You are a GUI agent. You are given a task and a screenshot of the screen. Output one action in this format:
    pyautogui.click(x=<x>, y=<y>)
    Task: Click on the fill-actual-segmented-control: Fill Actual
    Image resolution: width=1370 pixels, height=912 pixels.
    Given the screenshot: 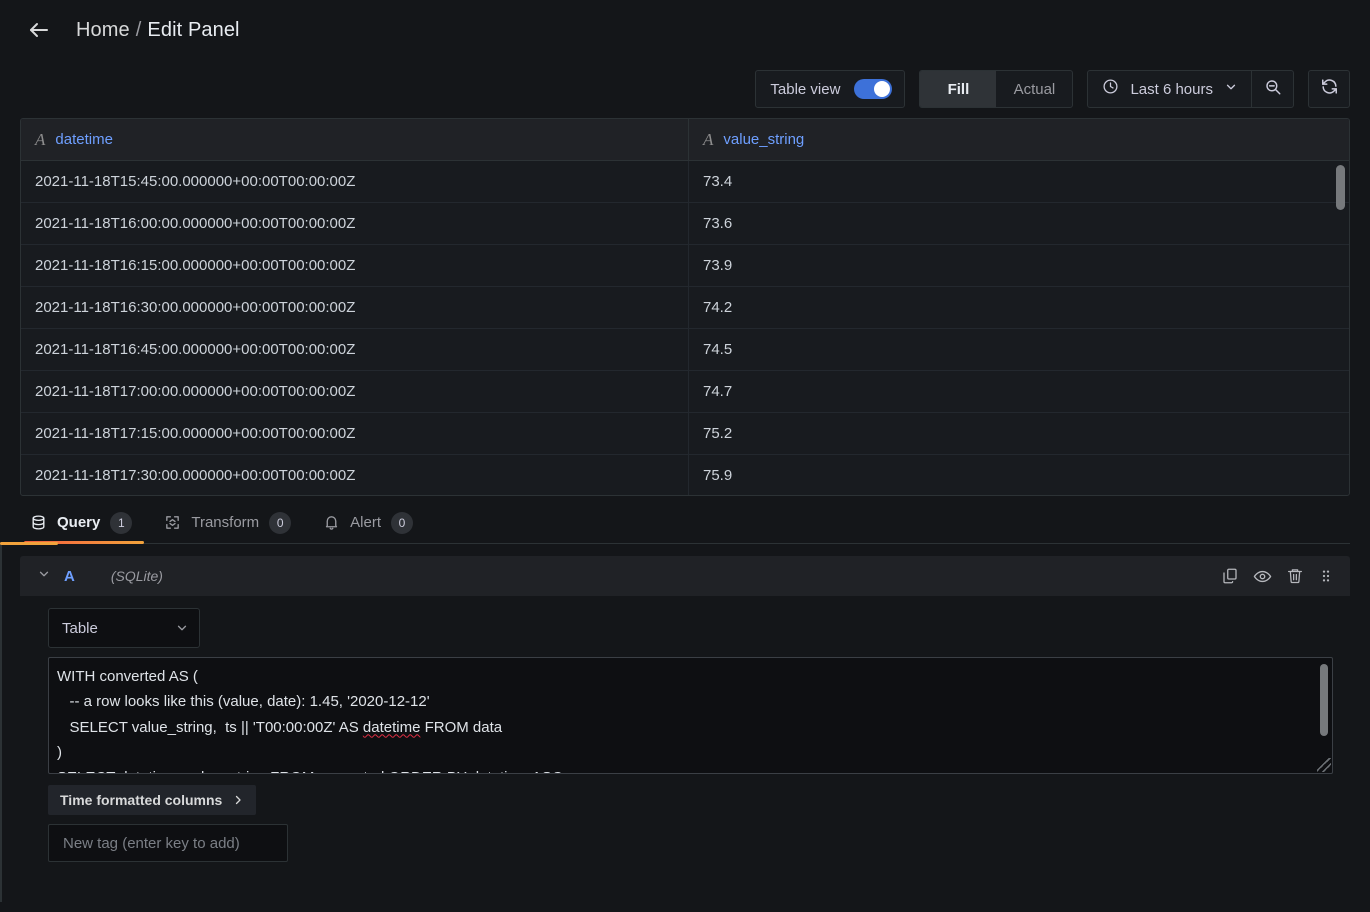 What is the action you would take?
    pyautogui.click(x=996, y=89)
    